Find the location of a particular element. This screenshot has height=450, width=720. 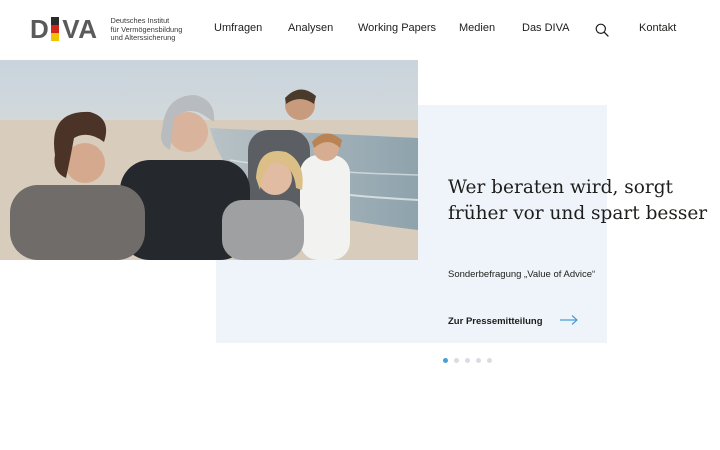

press-release-link-label: Zur Pressemitteilung is located at coordinates (495, 321).